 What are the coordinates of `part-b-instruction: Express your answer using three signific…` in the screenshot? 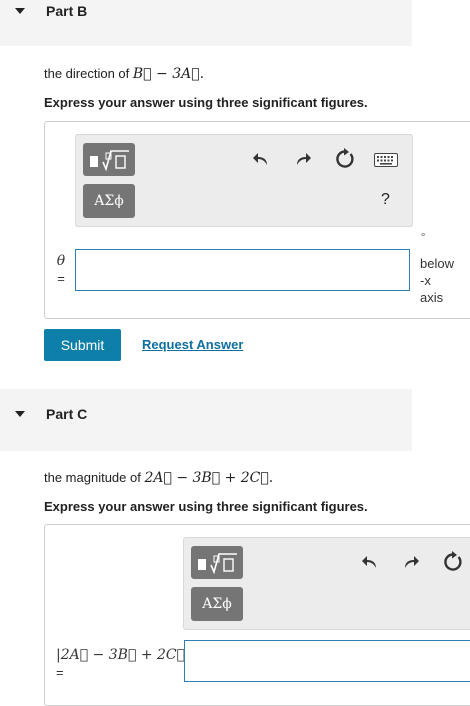 It's located at (206, 102).